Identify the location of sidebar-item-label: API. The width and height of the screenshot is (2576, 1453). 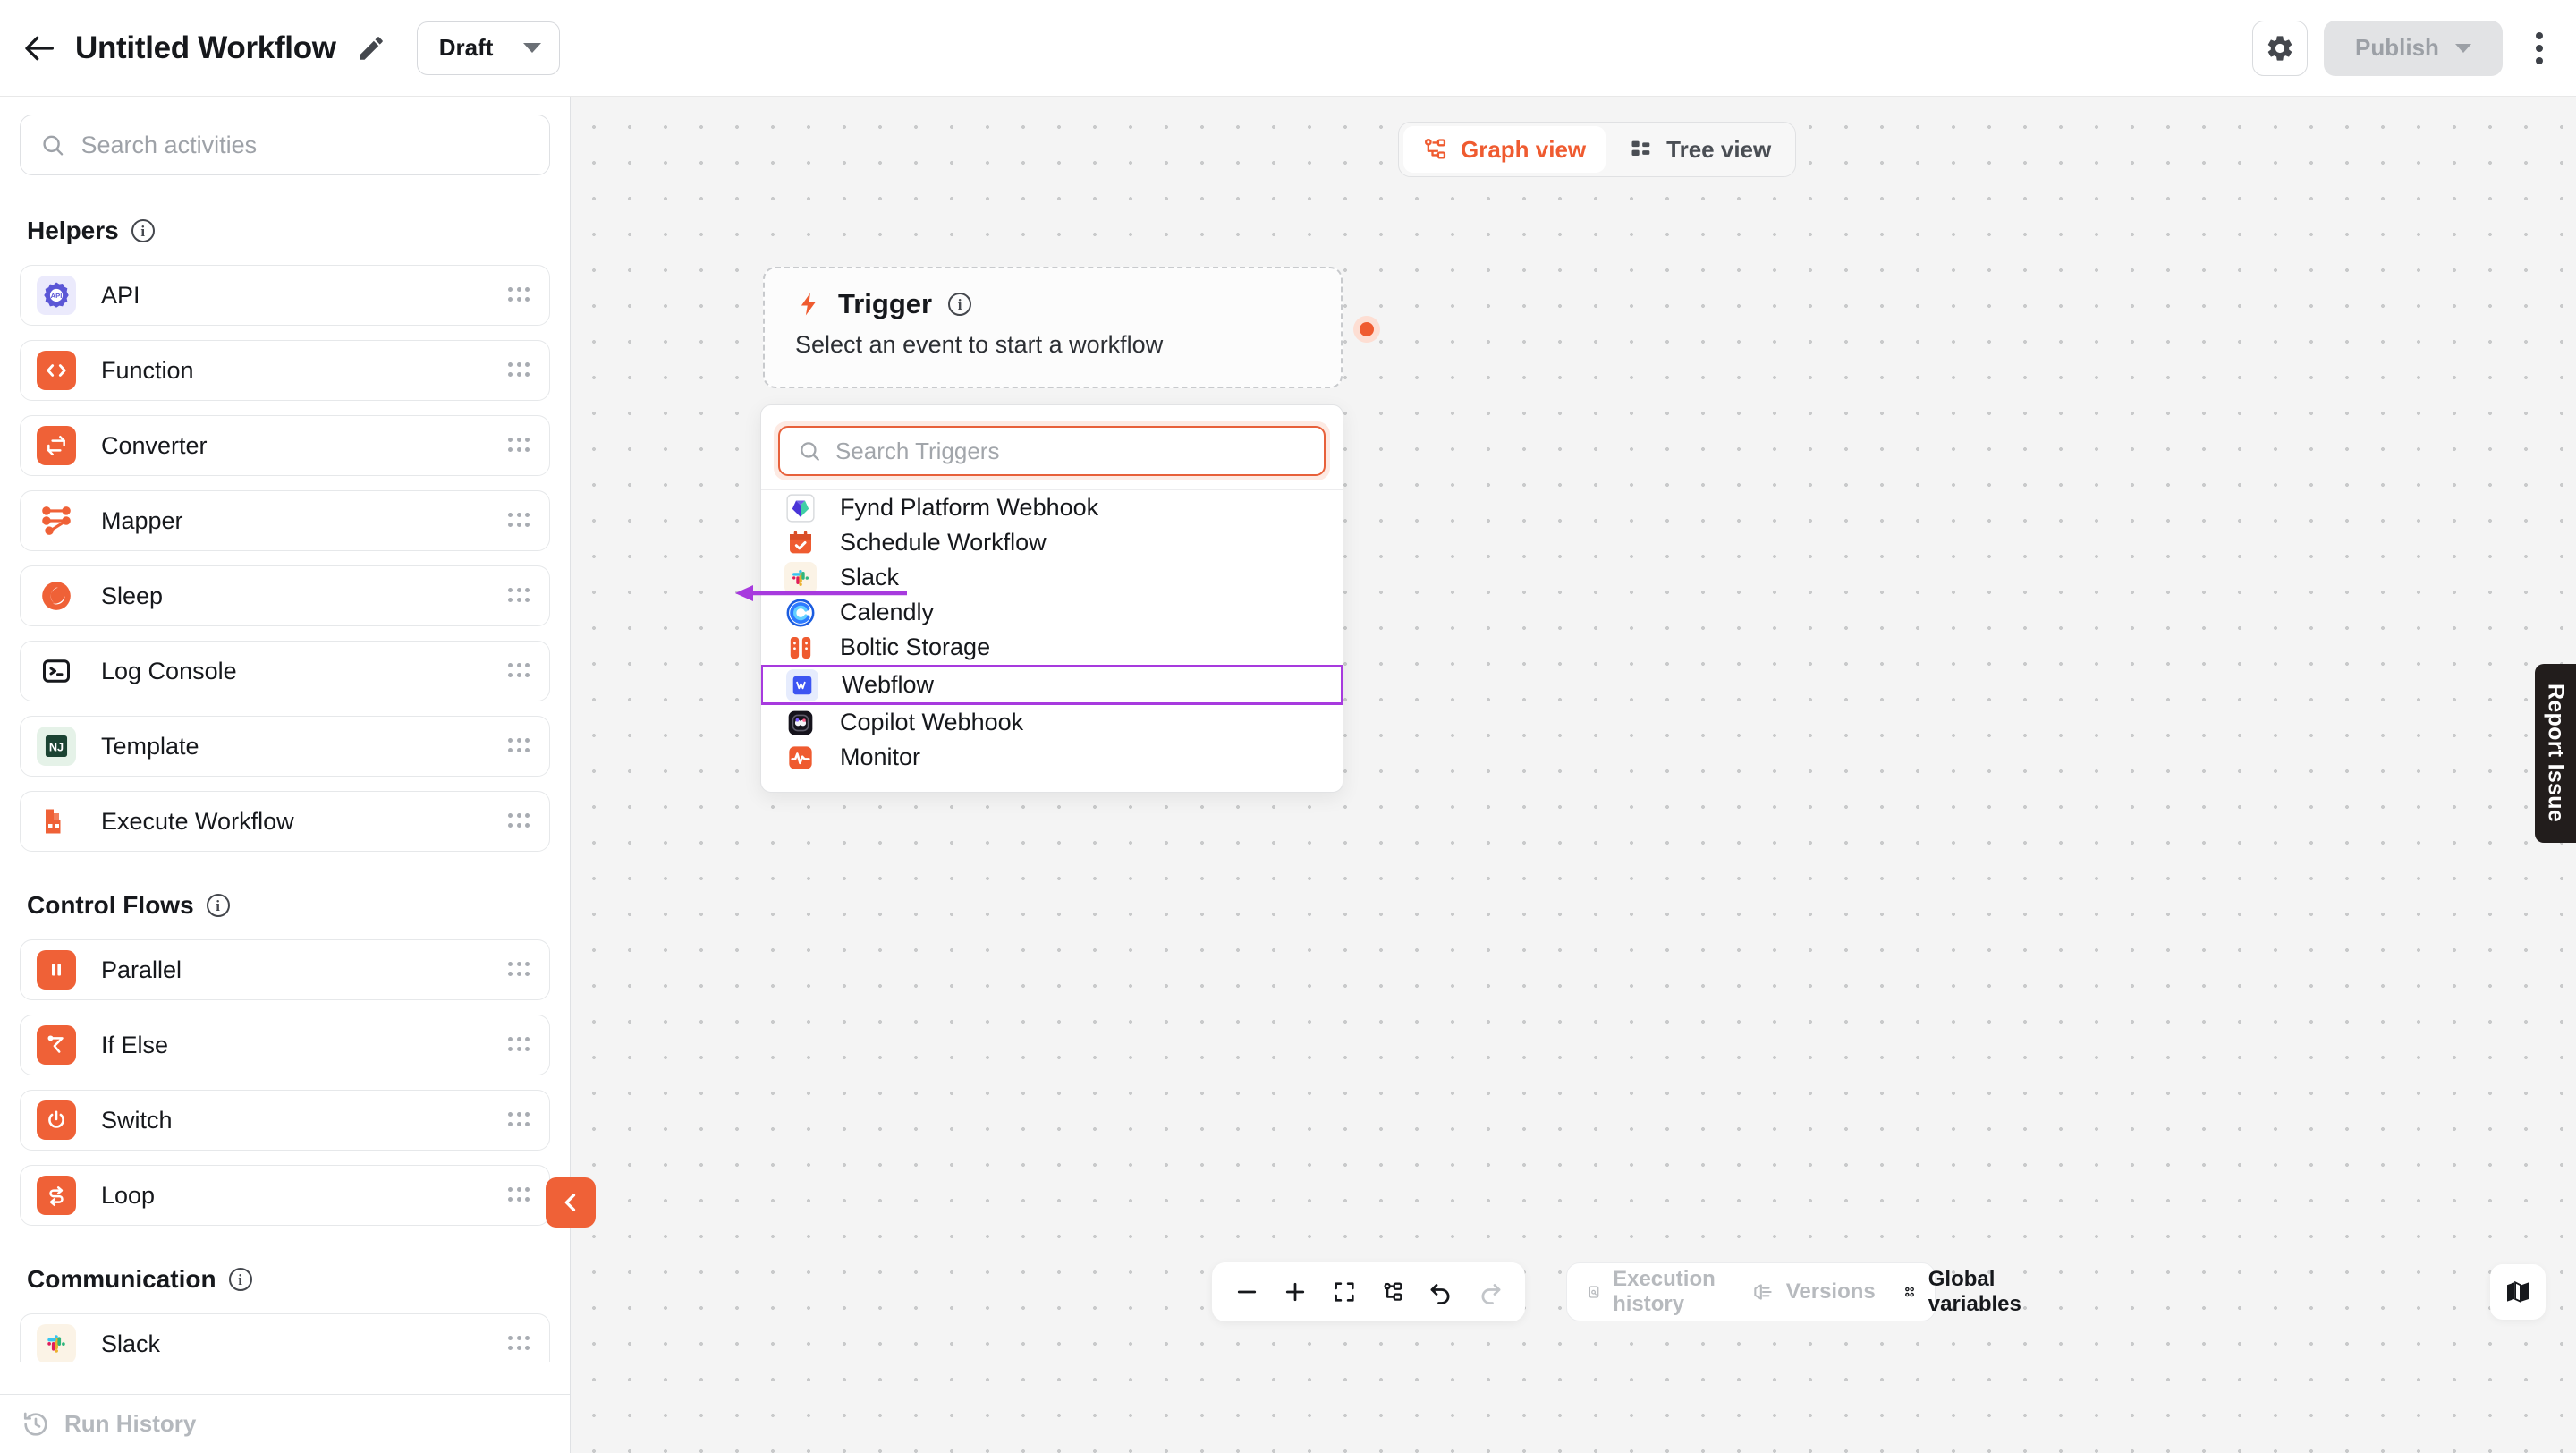
(120, 295).